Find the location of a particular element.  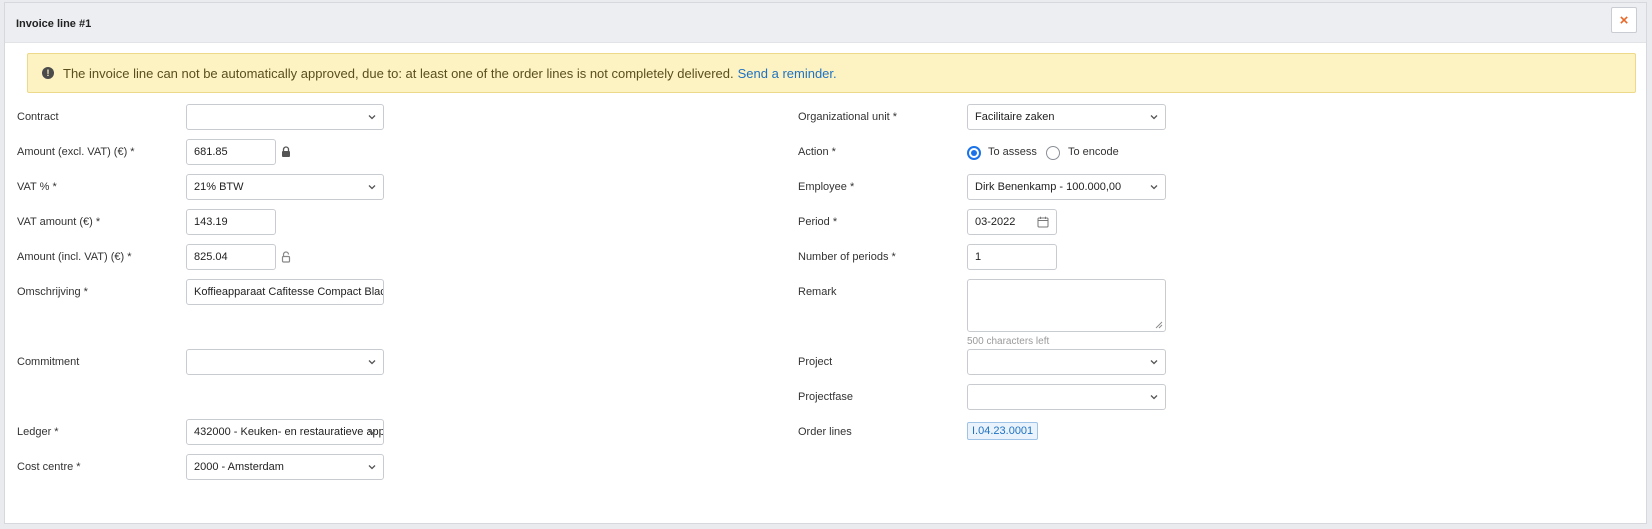

vat-amount-label: VAT amount (€) * is located at coordinates (59, 222).